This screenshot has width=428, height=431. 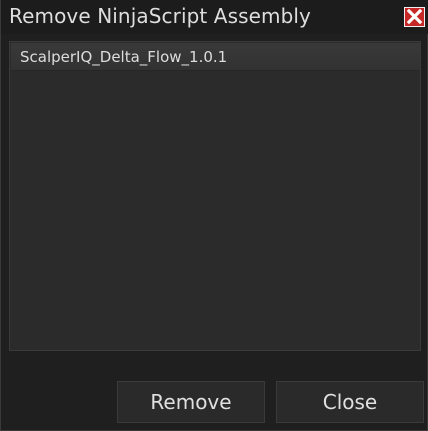 I want to click on close-button: Close, so click(x=350, y=402).